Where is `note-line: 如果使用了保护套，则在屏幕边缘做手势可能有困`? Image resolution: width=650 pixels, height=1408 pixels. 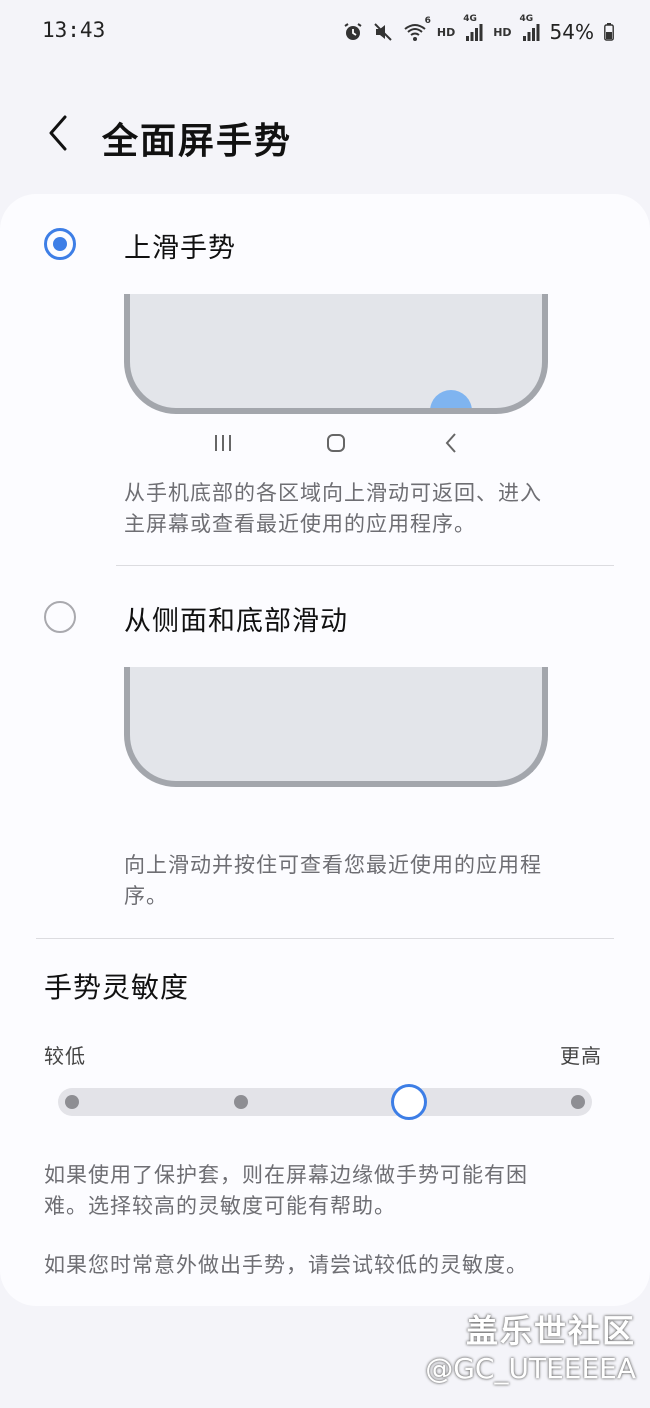 note-line: 如果使用了保护套，则在屏幕边缘做手势可能有困 is located at coordinates (286, 1175).